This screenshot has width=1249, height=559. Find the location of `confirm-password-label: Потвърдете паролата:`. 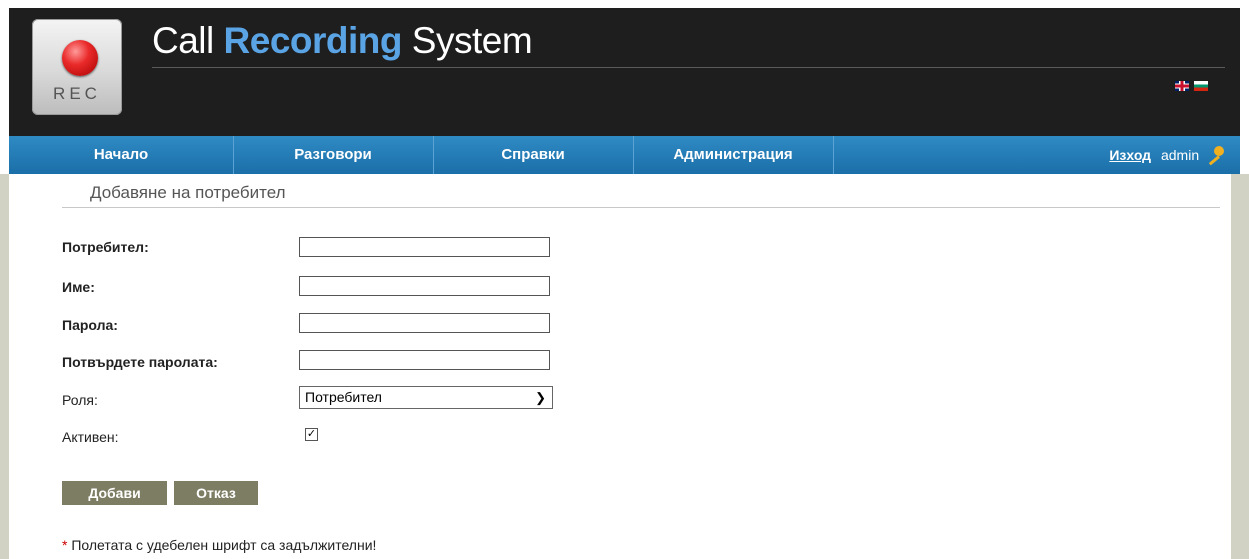

confirm-password-label: Потвърдете паролата: is located at coordinates (140, 362).